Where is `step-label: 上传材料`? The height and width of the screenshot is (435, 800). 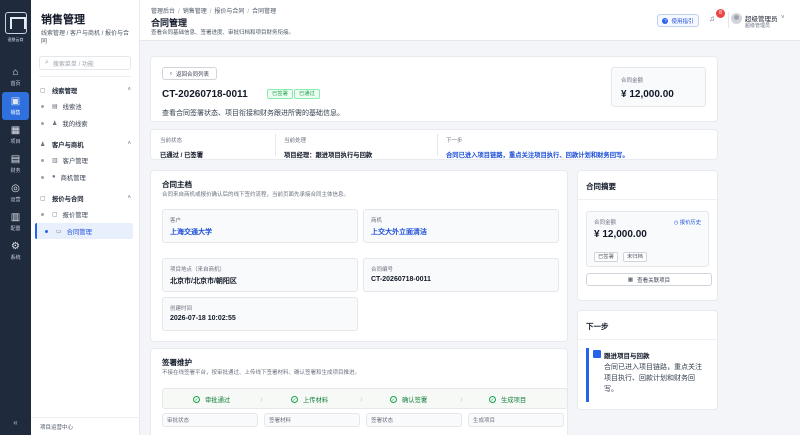
step-label: 上传材料 is located at coordinates (316, 400).